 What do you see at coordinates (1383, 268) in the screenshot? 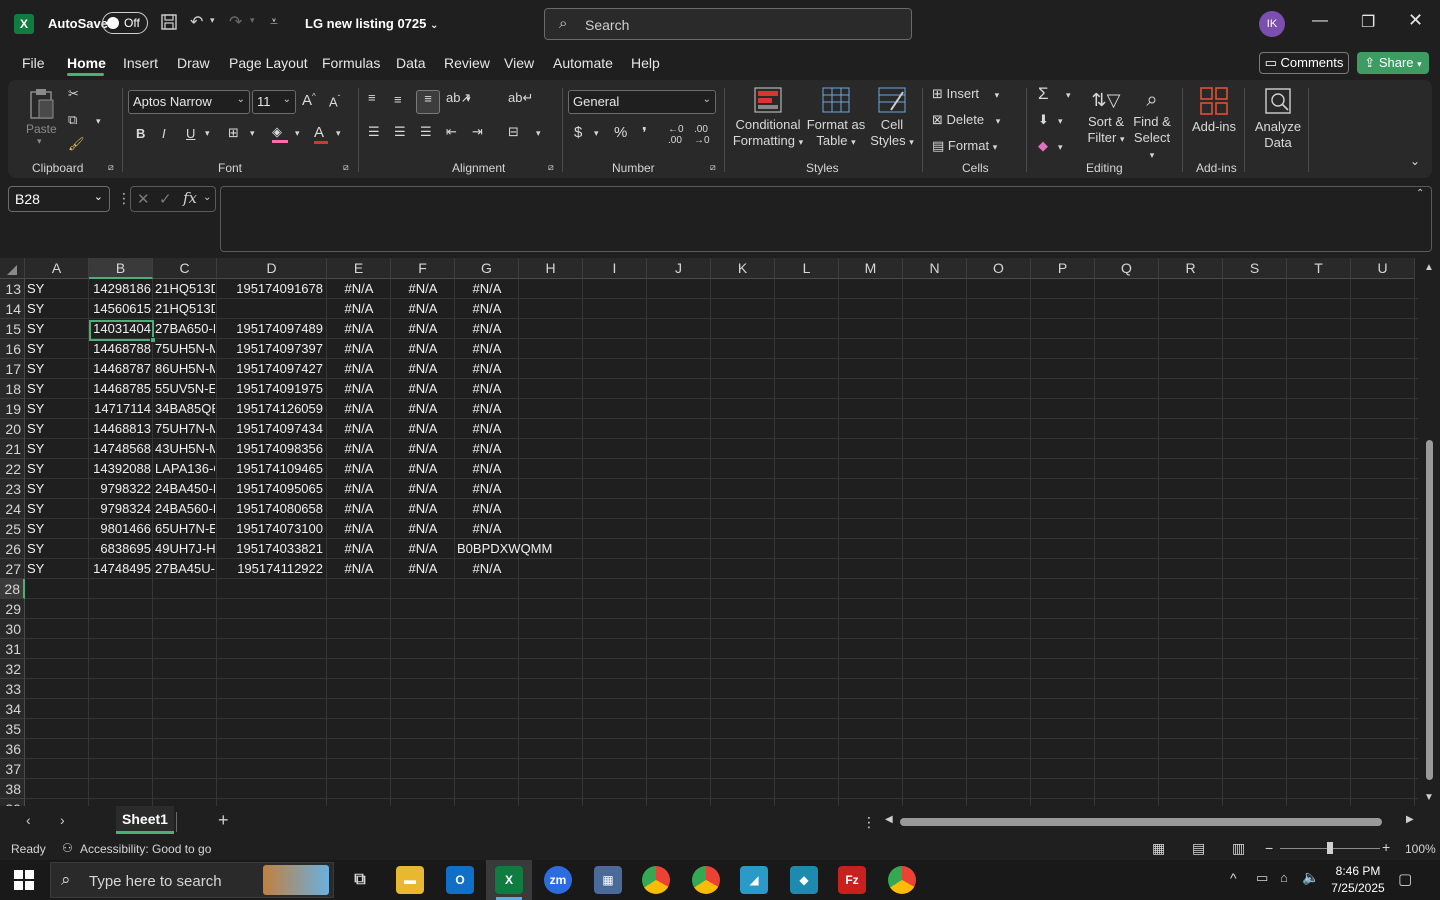
I see `column-header: U` at bounding box center [1383, 268].